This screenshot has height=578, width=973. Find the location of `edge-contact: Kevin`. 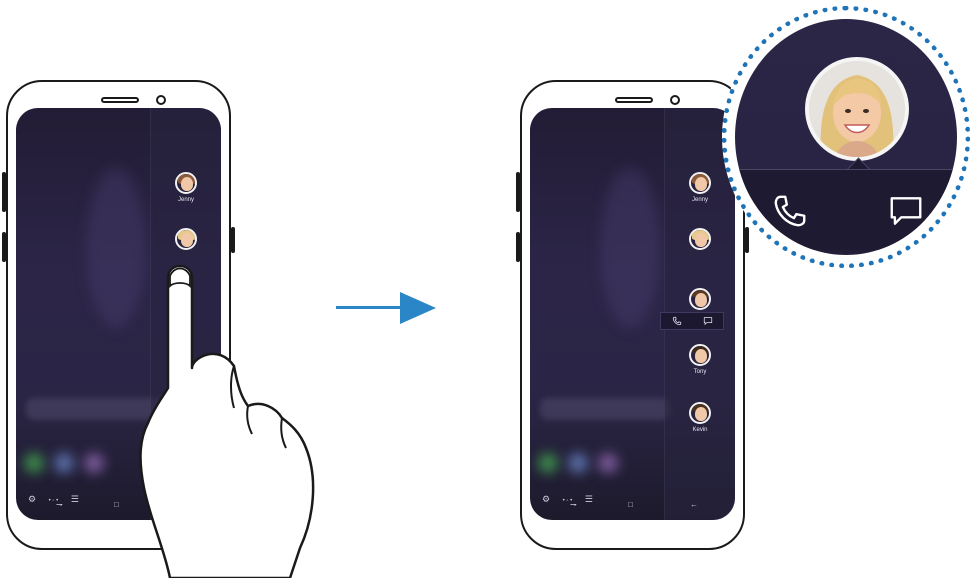

edge-contact: Kevin is located at coordinates (700, 417).